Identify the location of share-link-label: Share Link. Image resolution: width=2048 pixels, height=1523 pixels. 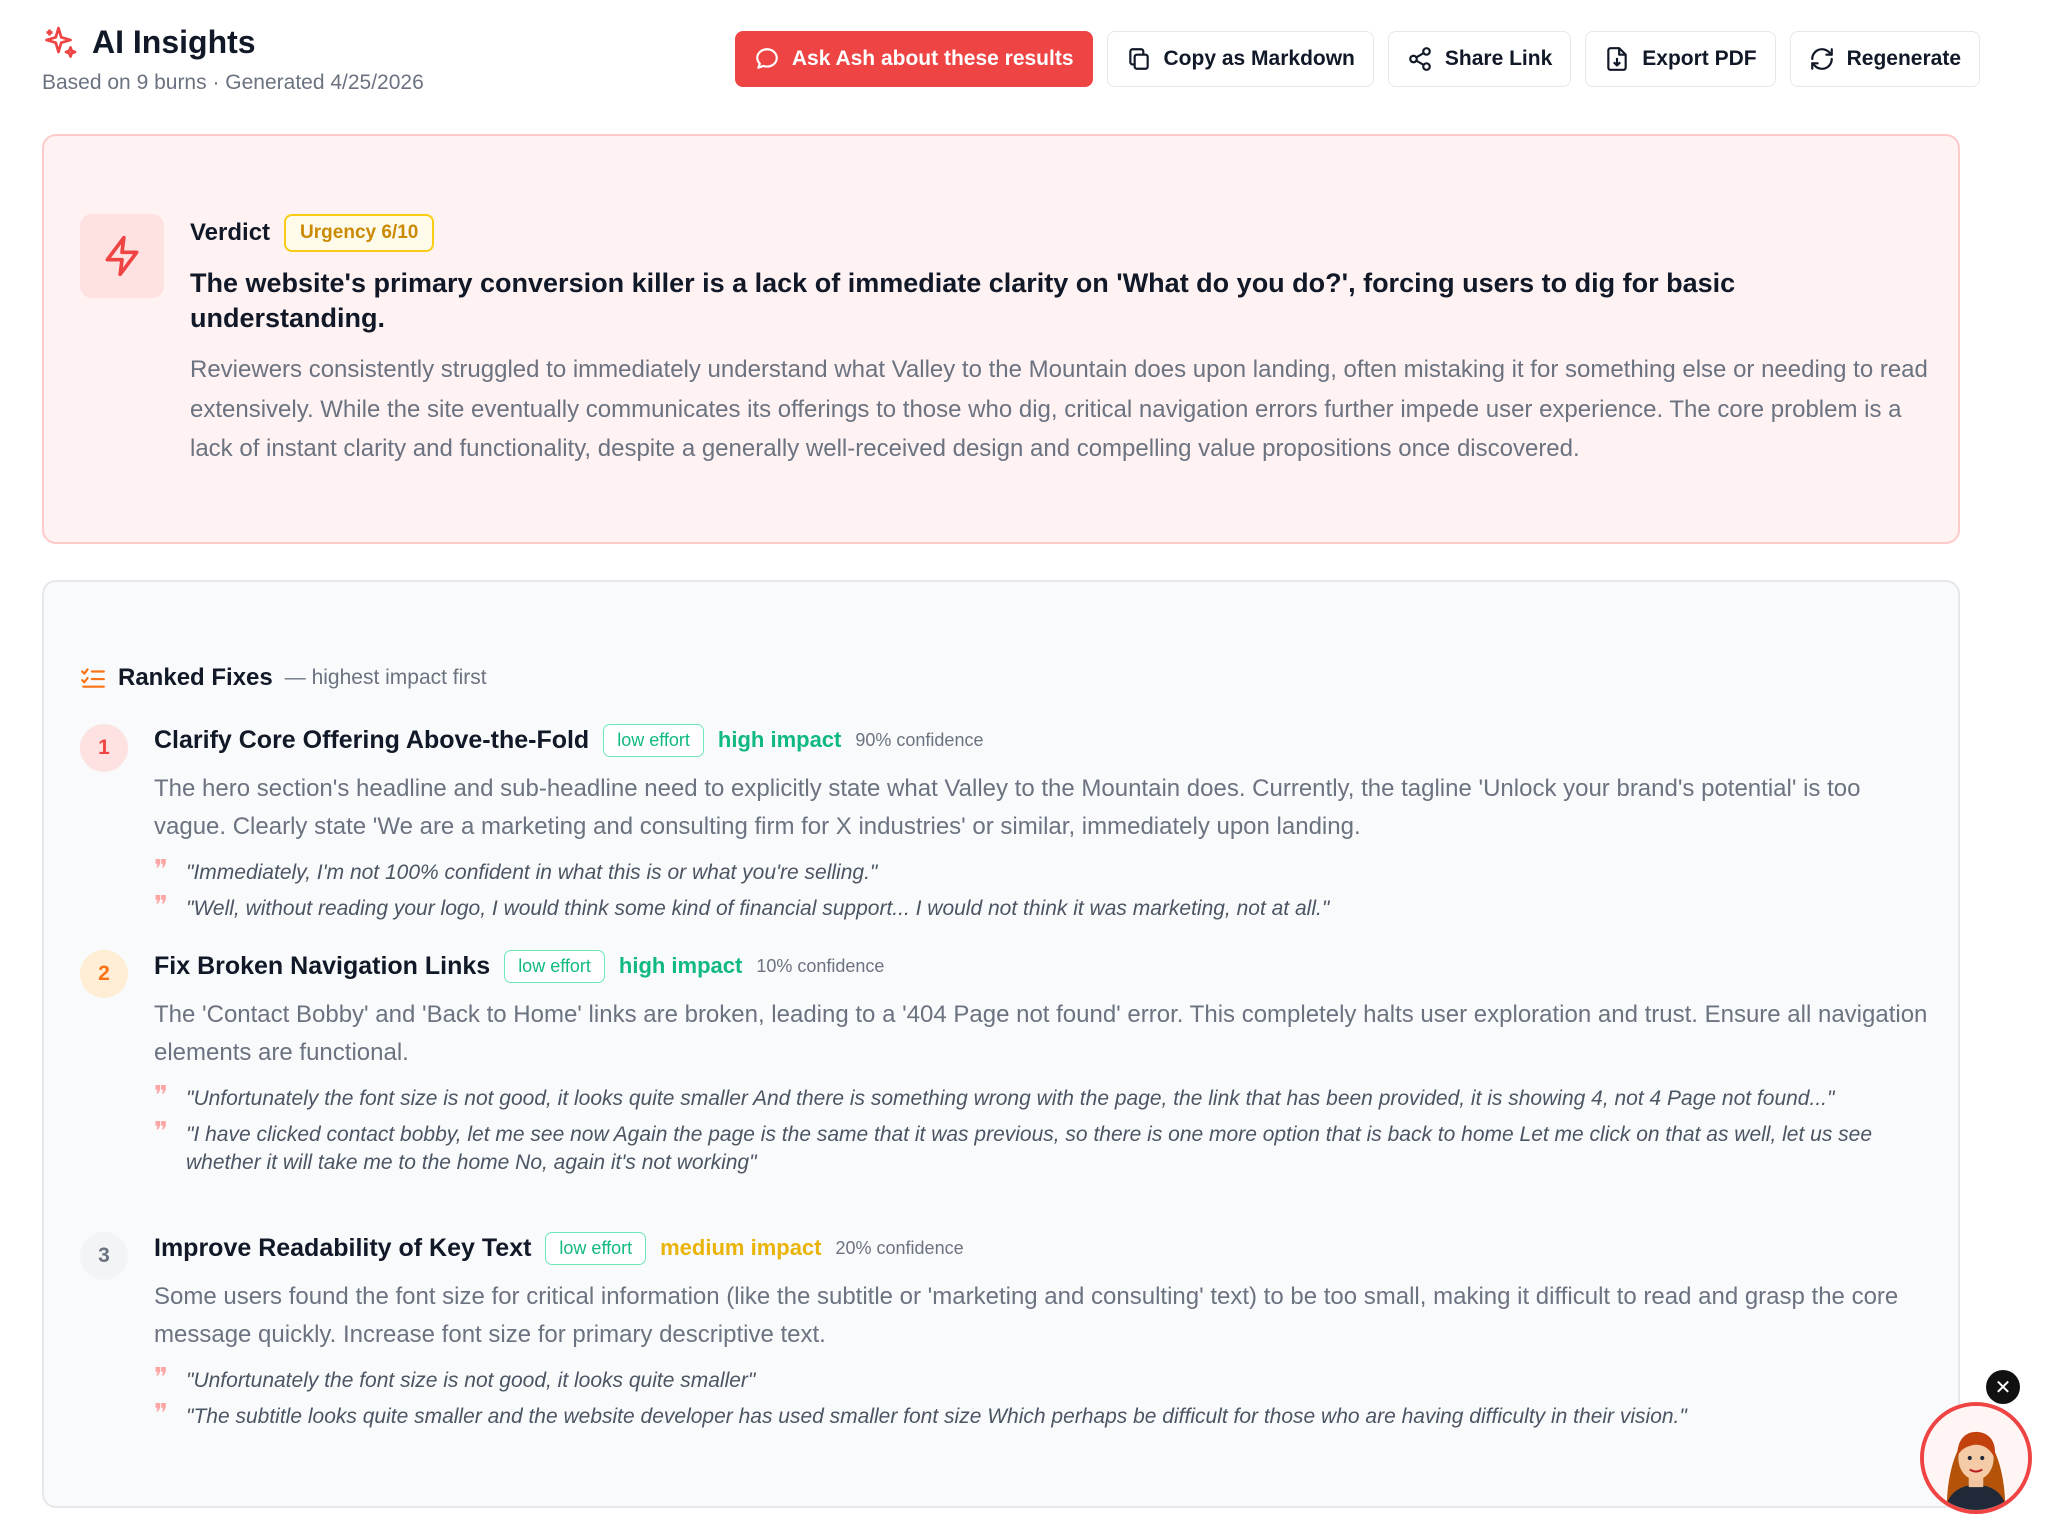
(1498, 58).